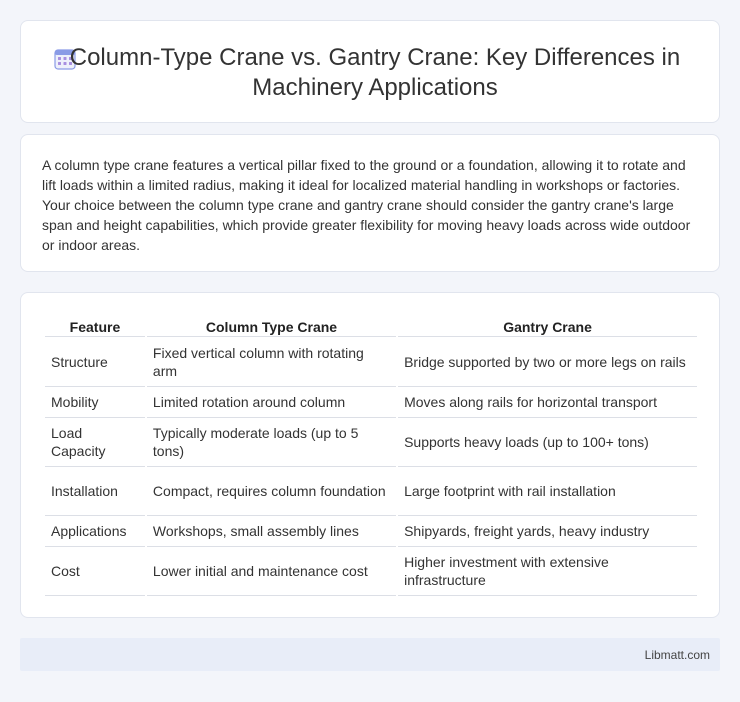 Image resolution: width=740 pixels, height=702 pixels. Describe the element at coordinates (95, 531) in the screenshot. I see `feature-cell: Applications` at that location.